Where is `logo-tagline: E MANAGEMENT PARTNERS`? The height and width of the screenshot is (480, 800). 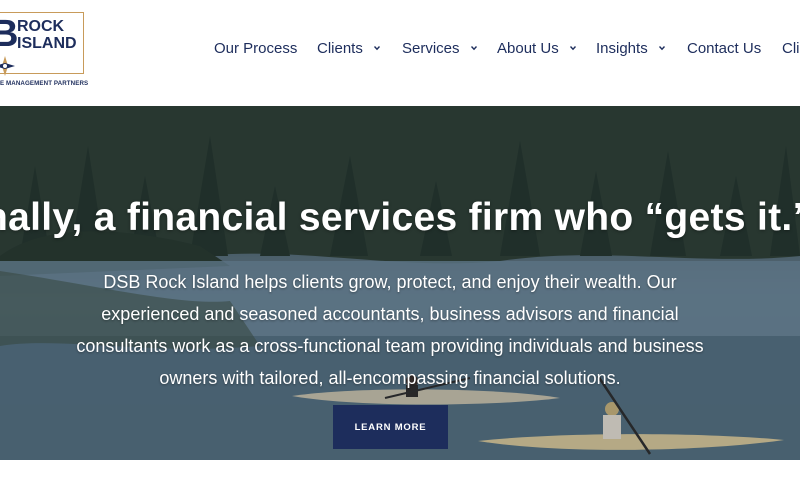 logo-tagline: E MANAGEMENT PARTNERS is located at coordinates (44, 83).